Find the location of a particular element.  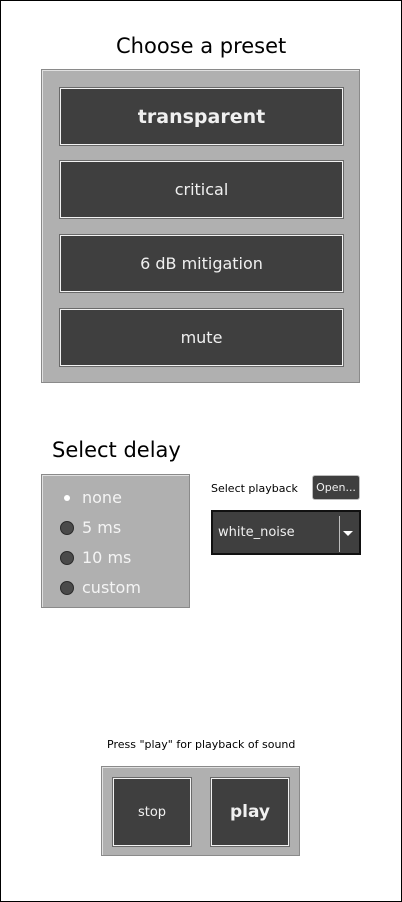

delay-option-label: none is located at coordinates (102, 497).